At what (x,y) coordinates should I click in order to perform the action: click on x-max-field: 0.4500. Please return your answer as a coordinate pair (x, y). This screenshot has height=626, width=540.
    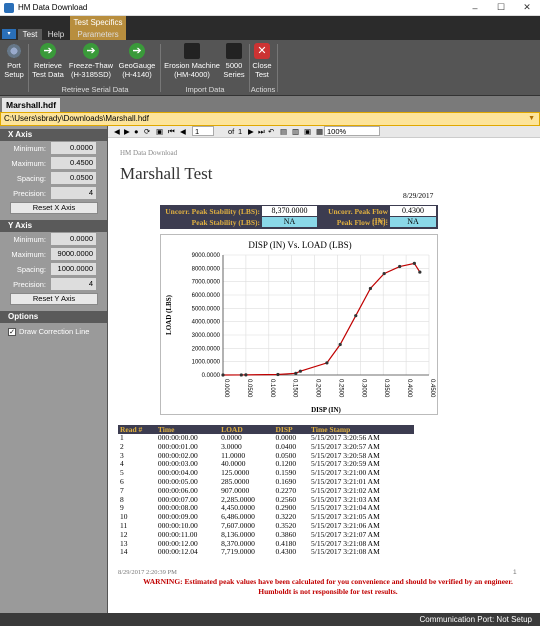
    Looking at the image, I should click on (73, 163).